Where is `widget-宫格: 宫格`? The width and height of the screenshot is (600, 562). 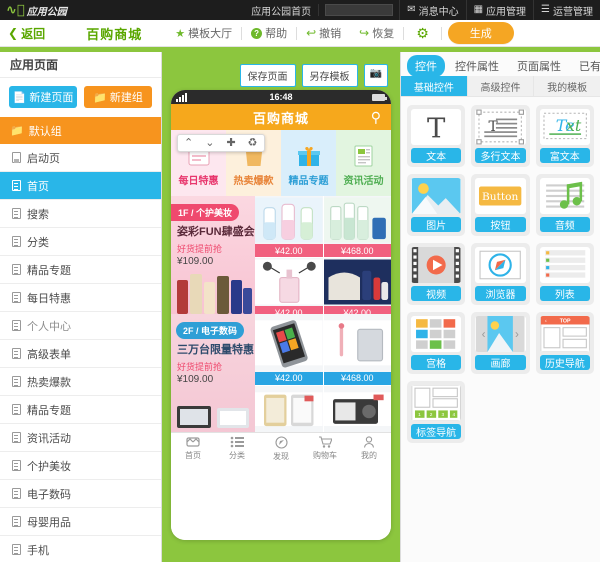
widget-宫格: 宫格 is located at coordinates (436, 343).